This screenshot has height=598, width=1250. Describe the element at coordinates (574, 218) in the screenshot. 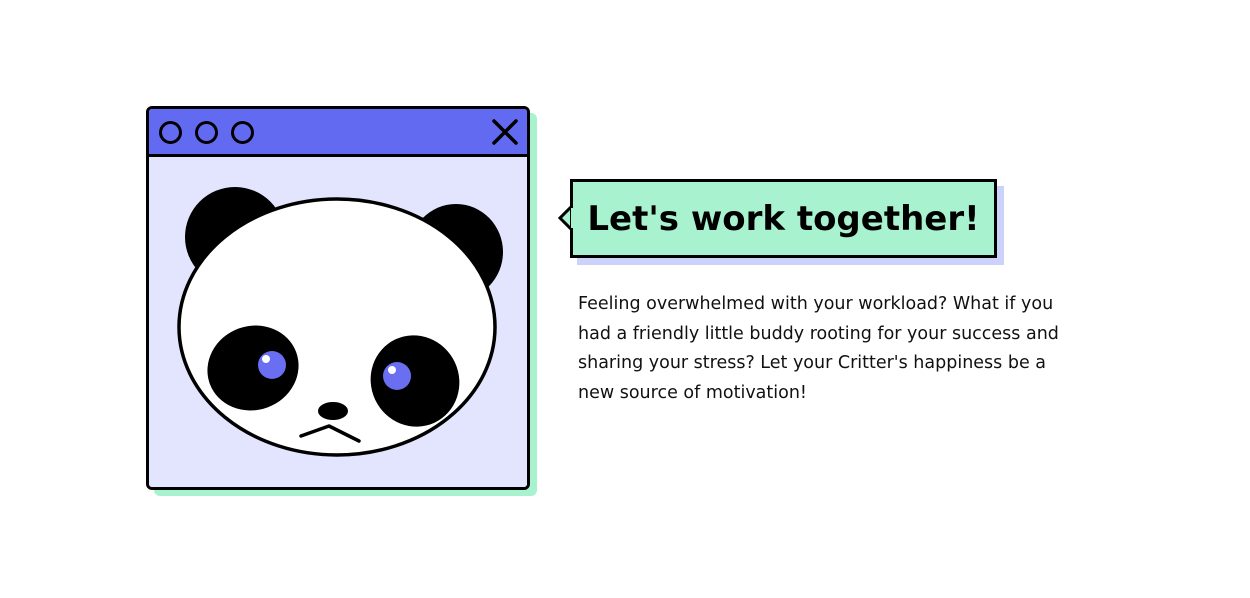

I see `bubble-tail-seam` at that location.